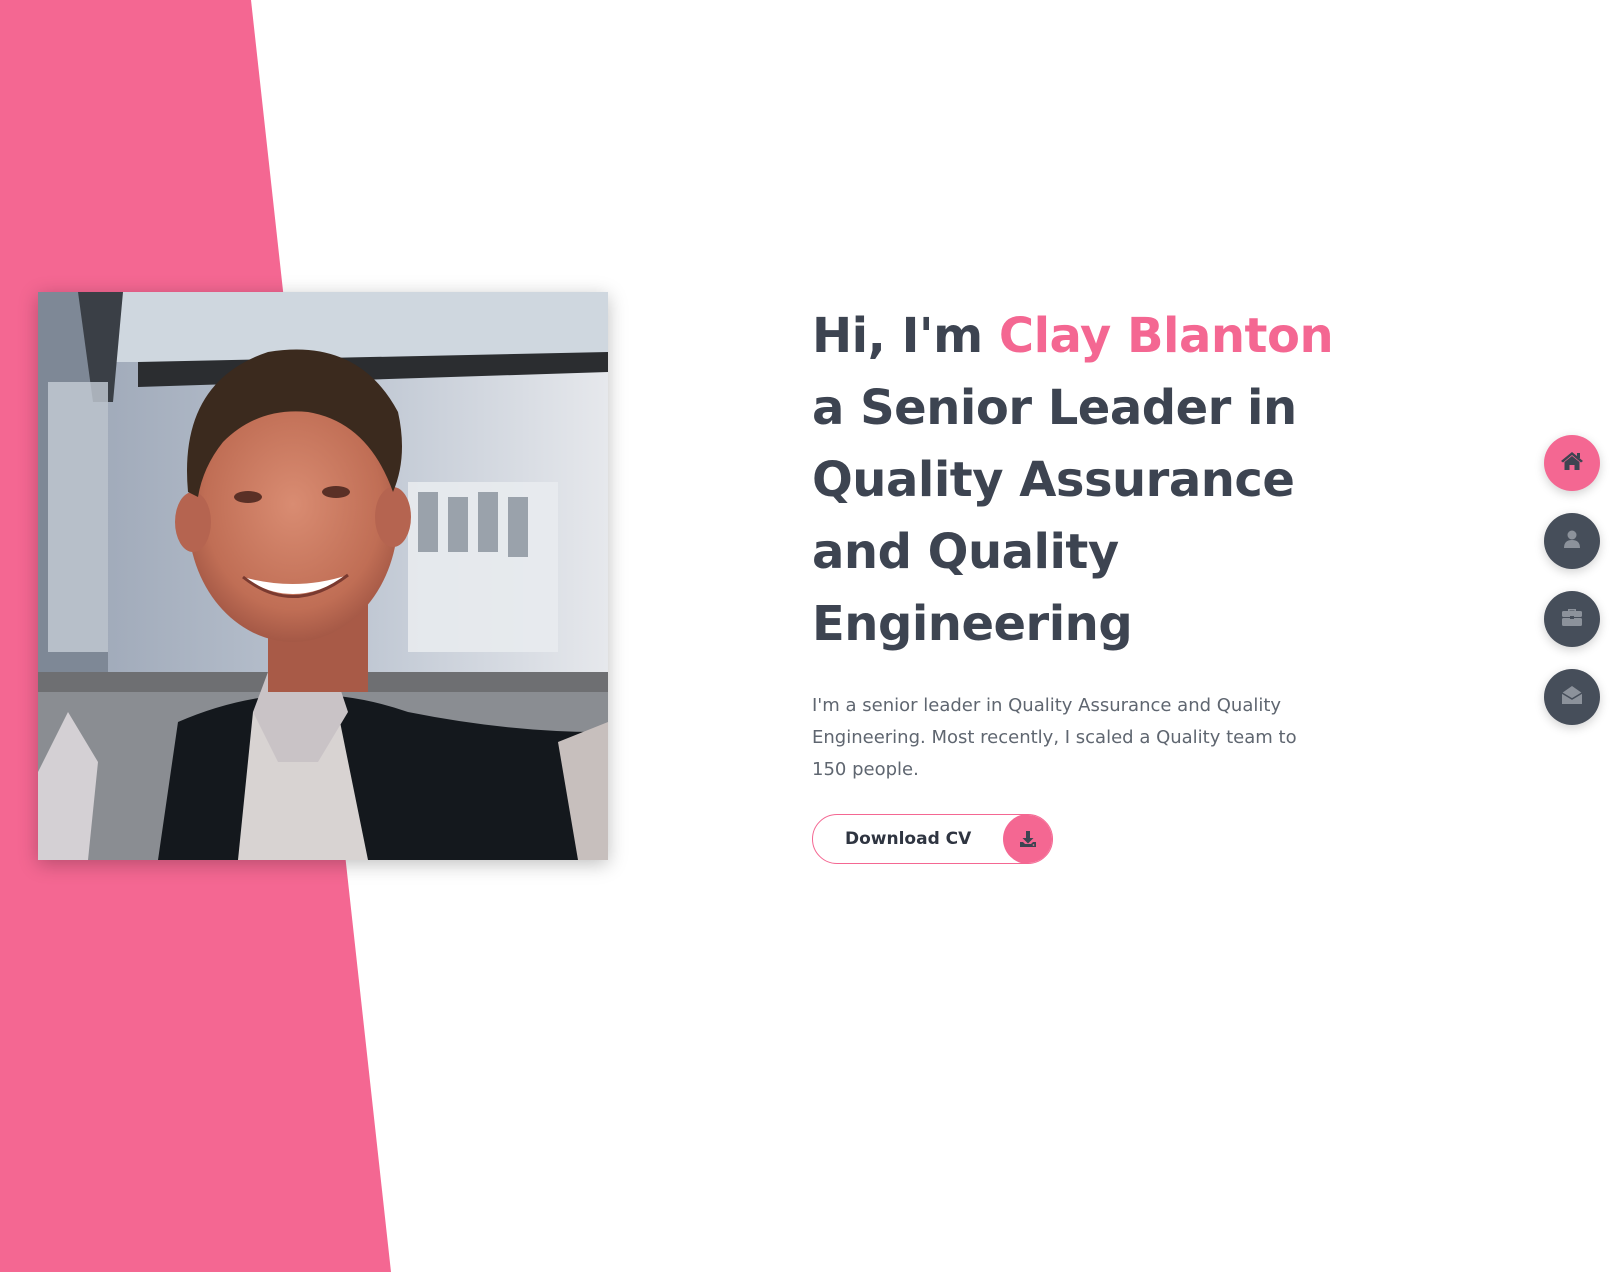 This screenshot has height=1272, width=1621. What do you see at coordinates (905, 336) in the screenshot?
I see `heading-greeting: Hi, I'm` at bounding box center [905, 336].